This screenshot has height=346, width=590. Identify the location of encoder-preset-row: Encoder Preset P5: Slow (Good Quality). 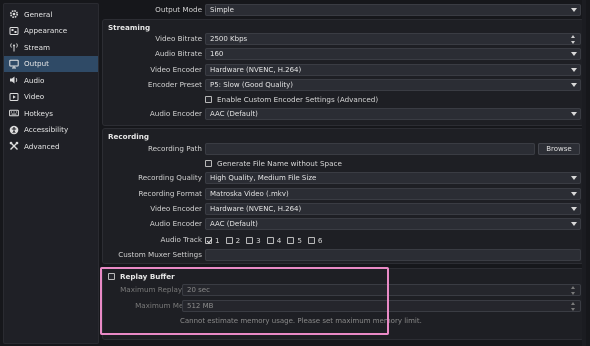
(343, 85).